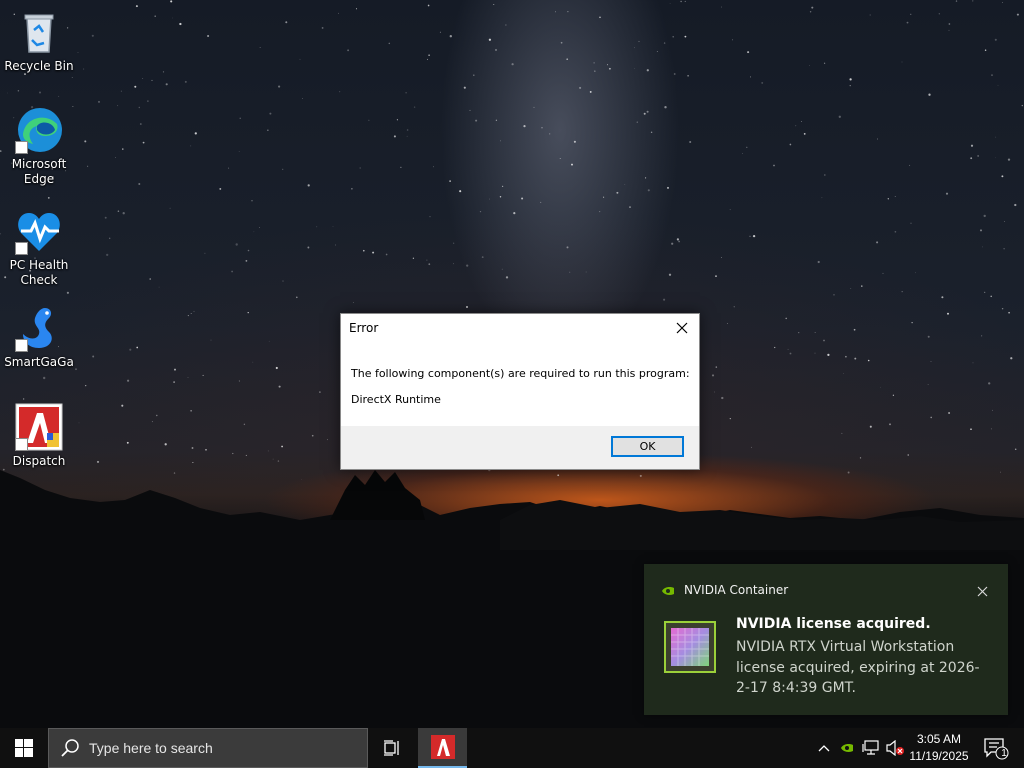 This screenshot has height=768, width=1024. I want to click on dialog-close-button, so click(682, 328).